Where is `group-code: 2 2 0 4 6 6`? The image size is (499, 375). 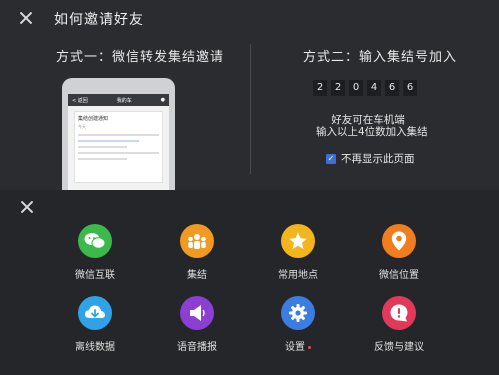 group-code: 2 2 0 4 6 6 is located at coordinates (365, 88).